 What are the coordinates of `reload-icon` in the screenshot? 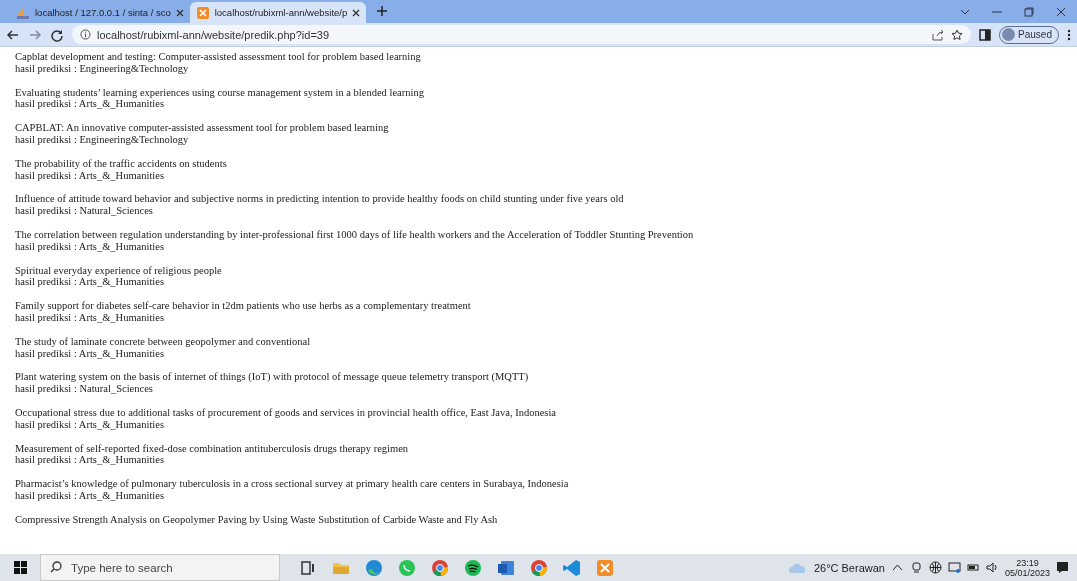 It's located at (57, 34).